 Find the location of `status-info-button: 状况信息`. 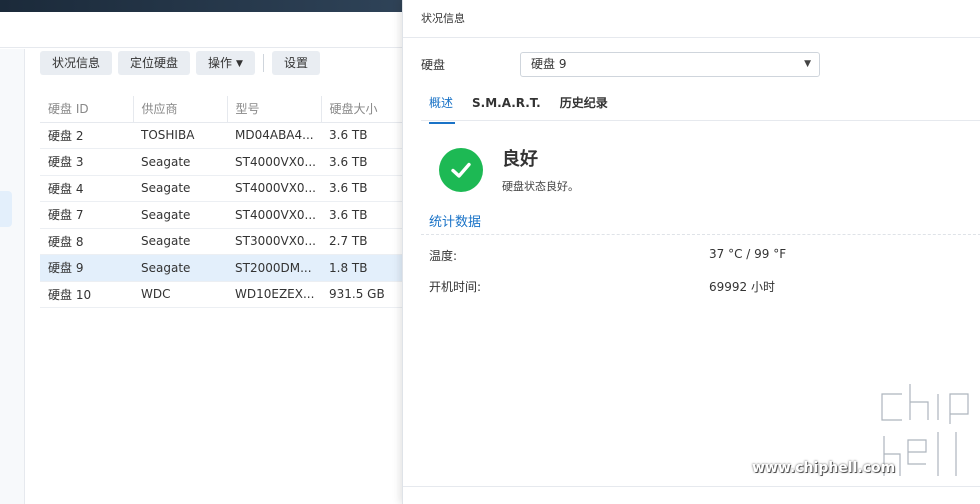

status-info-button: 状况信息 is located at coordinates (76, 63).